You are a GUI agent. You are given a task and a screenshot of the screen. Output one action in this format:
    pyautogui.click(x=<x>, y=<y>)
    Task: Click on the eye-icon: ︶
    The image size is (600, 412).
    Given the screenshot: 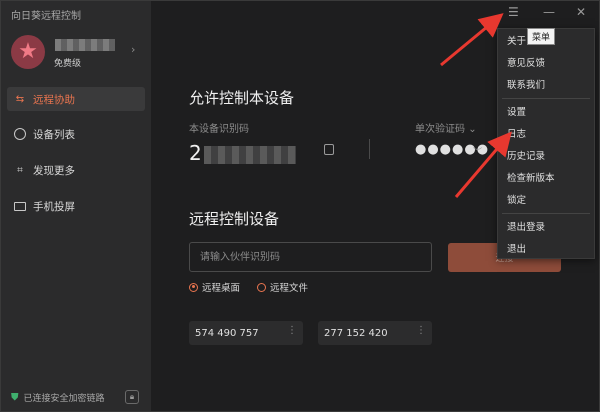 What is the action you would take?
    pyautogui.click(x=477, y=151)
    